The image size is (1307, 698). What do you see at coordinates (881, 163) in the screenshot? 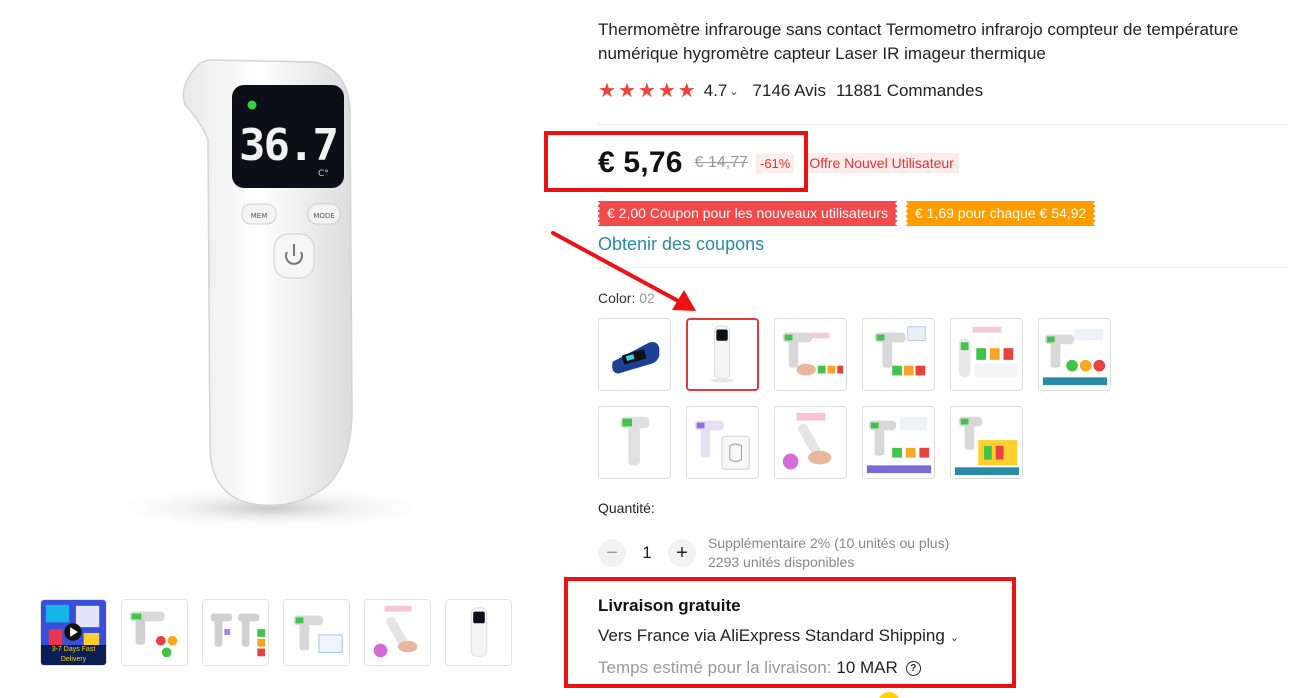
I see `new-user-offer-badge: Offre Nouvel Utilisateur` at bounding box center [881, 163].